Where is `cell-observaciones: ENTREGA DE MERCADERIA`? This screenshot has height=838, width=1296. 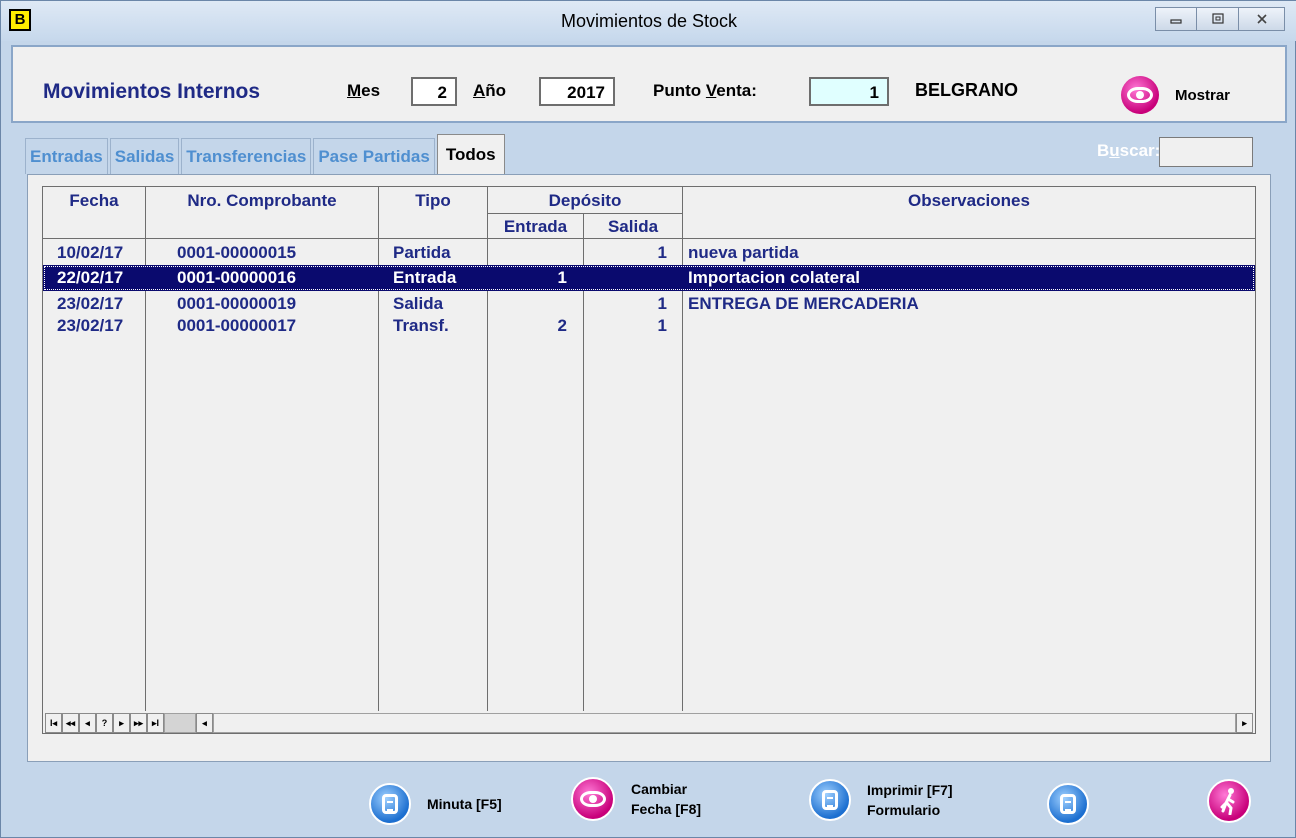 cell-observaciones: ENTREGA DE MERCADERIA is located at coordinates (803, 303).